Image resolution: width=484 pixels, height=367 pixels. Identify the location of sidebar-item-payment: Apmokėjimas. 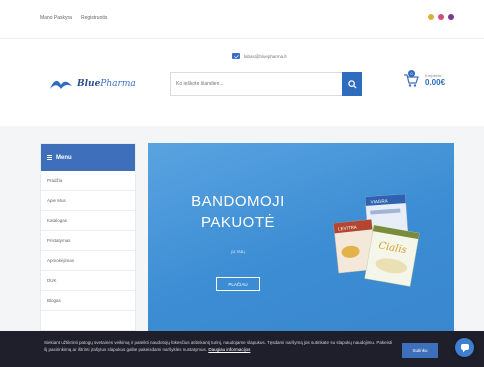
(88, 261).